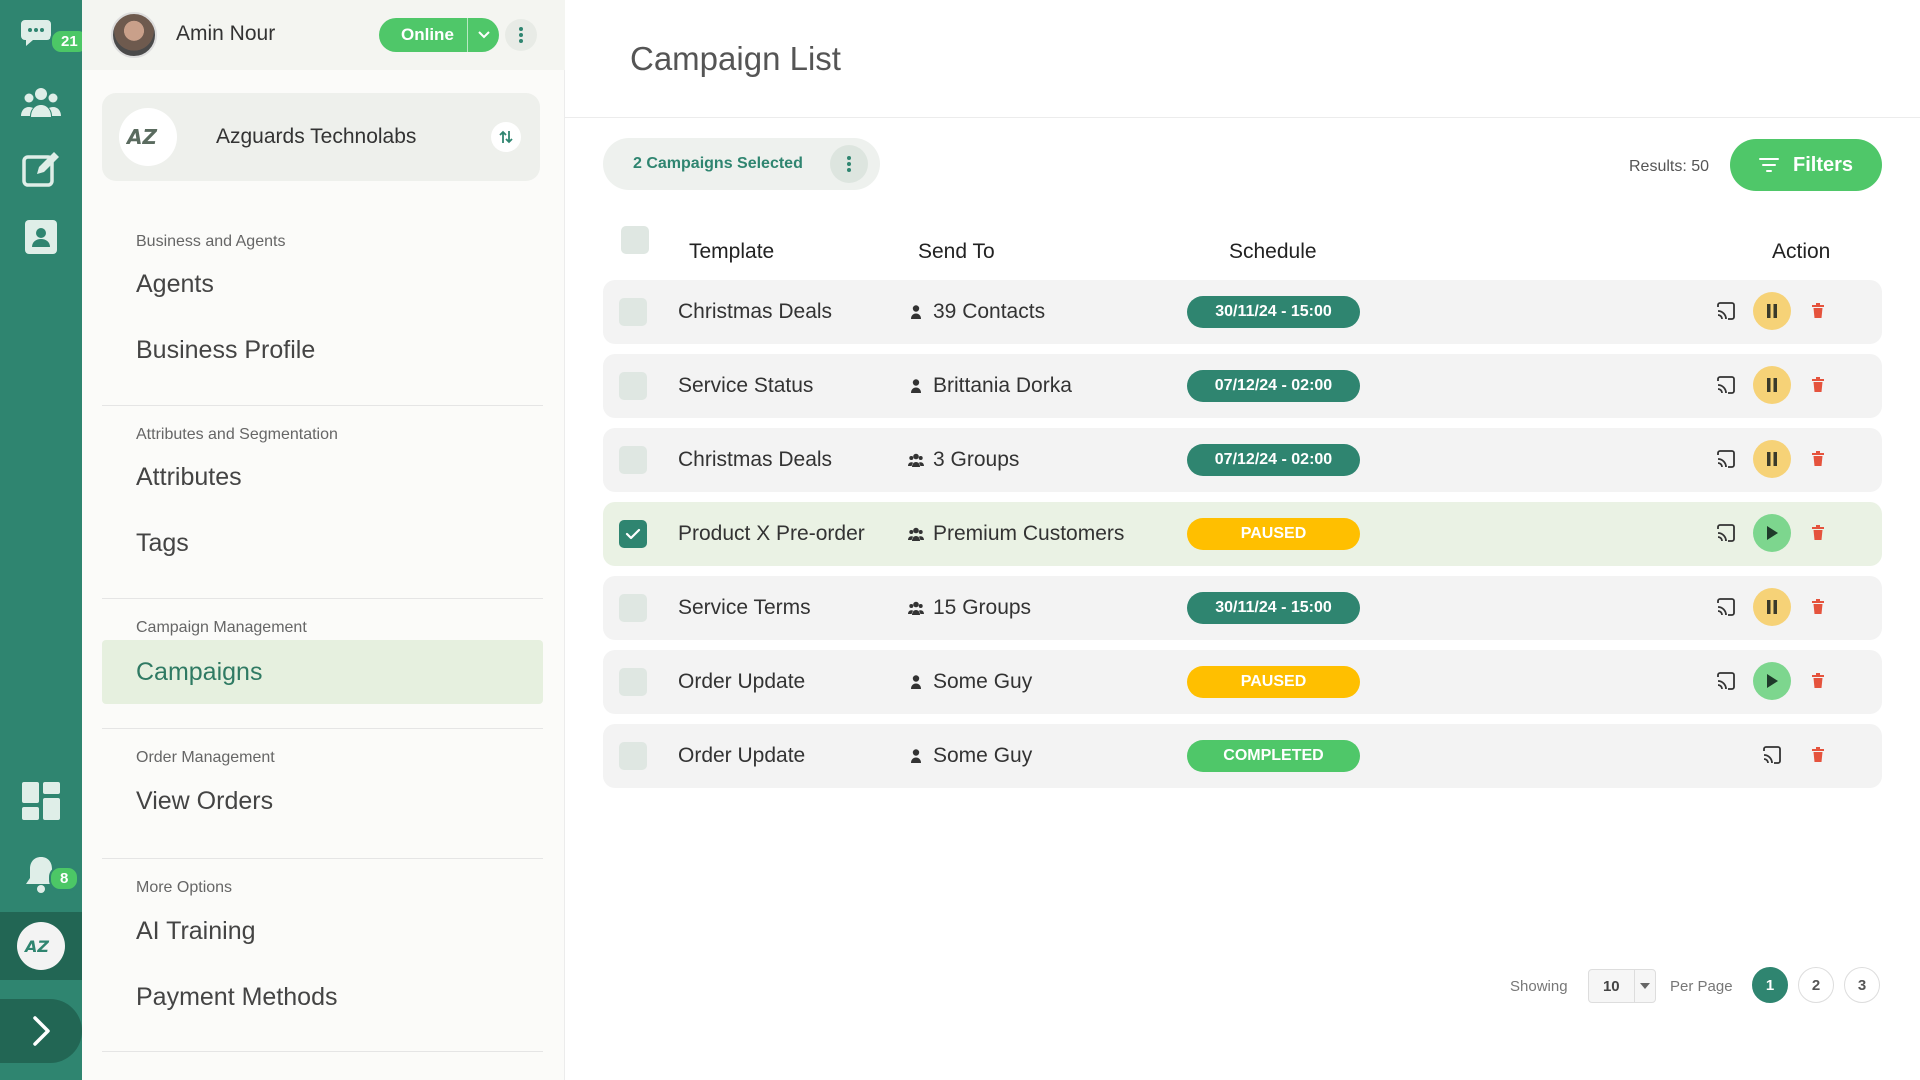  What do you see at coordinates (1273, 251) in the screenshot?
I see `column-header-schedule: Schedule` at bounding box center [1273, 251].